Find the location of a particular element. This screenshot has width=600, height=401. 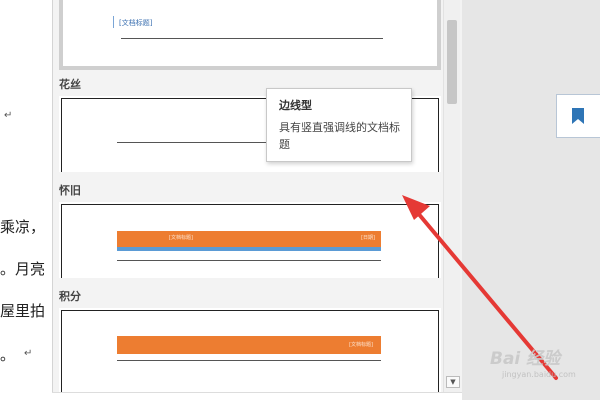

arrow-head is located at coordinates (416, 207).